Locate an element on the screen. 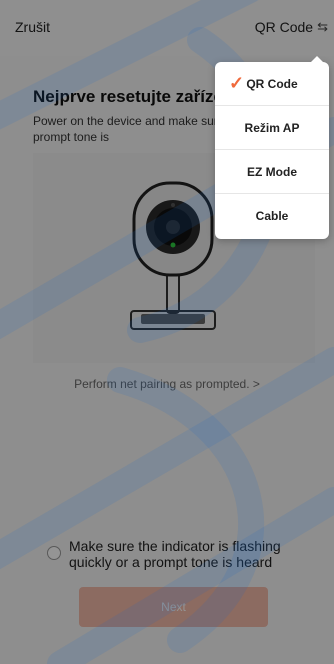 The width and height of the screenshot is (334, 664). menu-item-cable: Cable is located at coordinates (272, 216).